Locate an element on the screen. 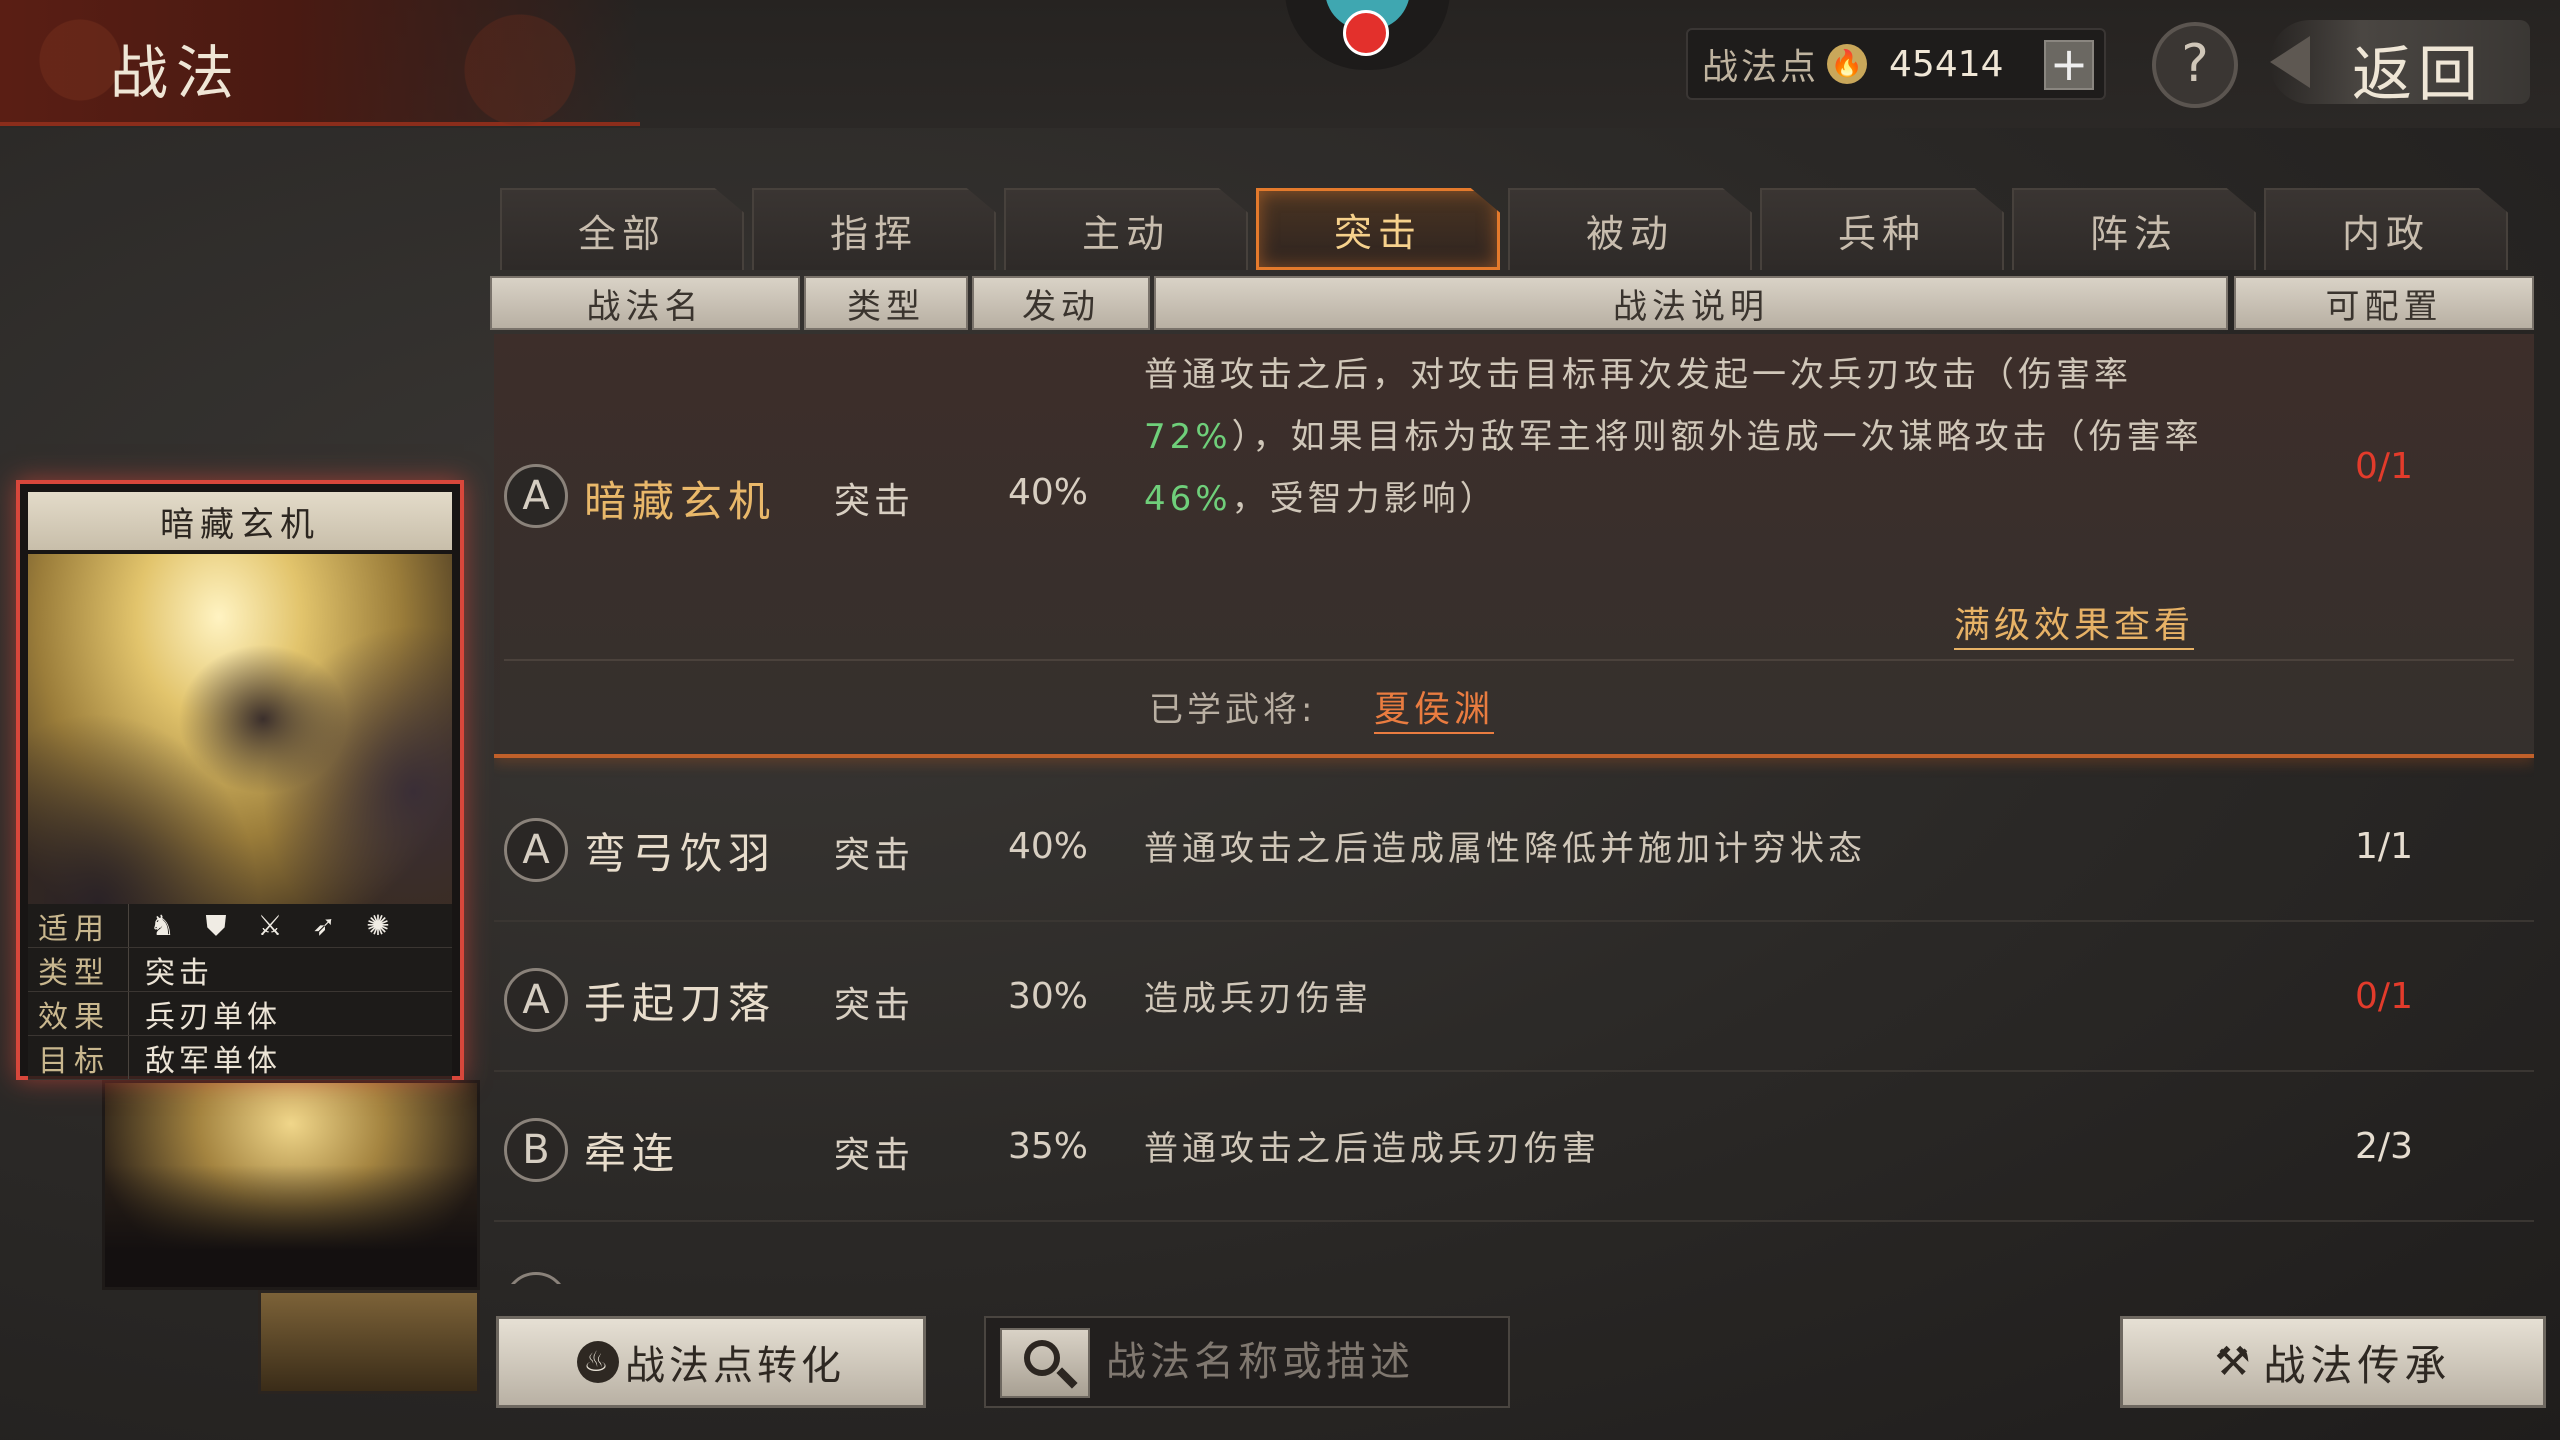 The image size is (2560, 1440). skill-points-display: 战法点 🔥 45414 + is located at coordinates (1896, 64).